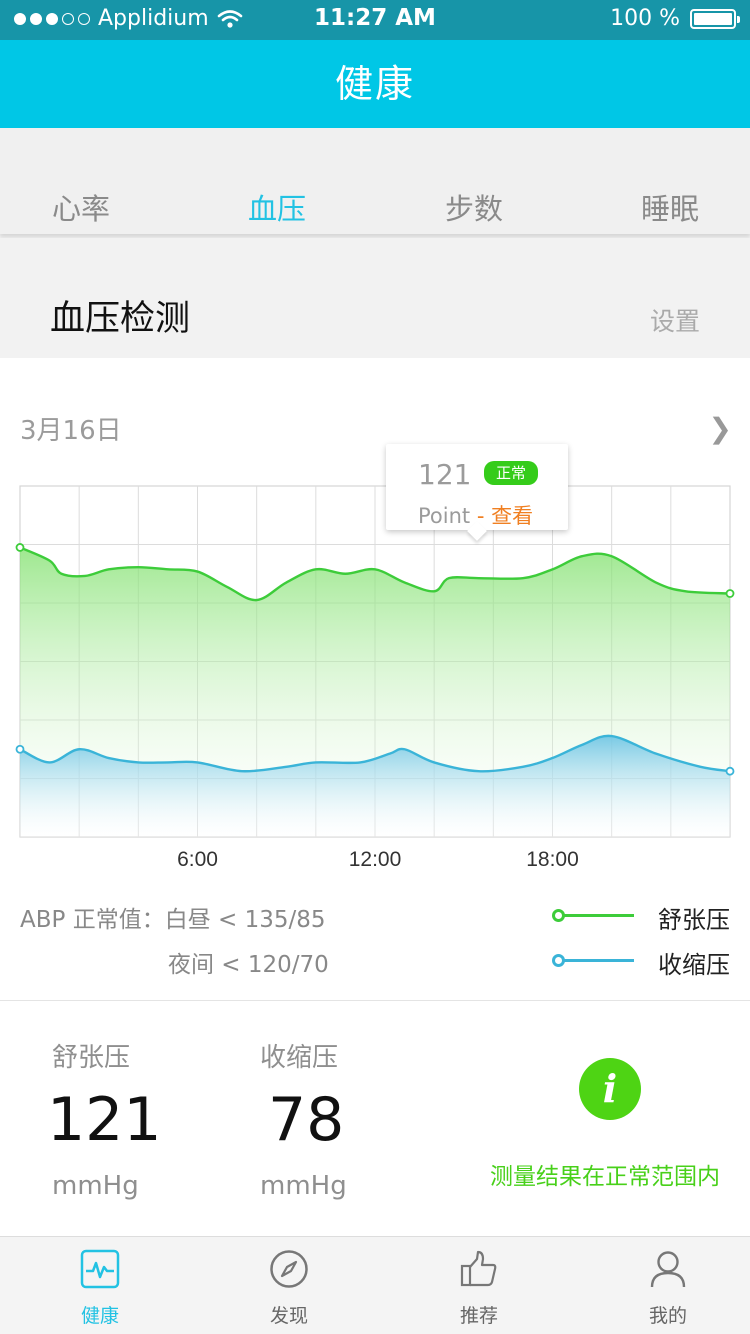 The image size is (750, 1334). Describe the element at coordinates (197, 859) in the screenshot. I see `x-tick-label: 6:00` at that location.